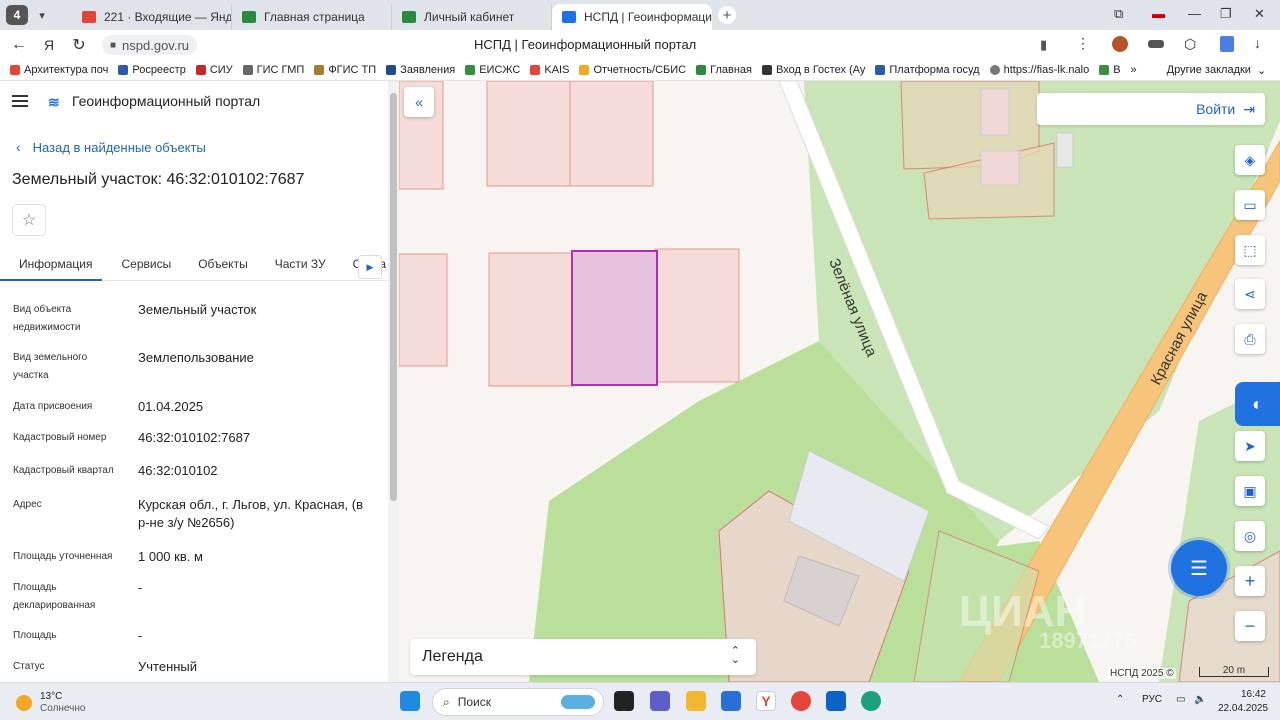 This screenshot has width=1280, height=720. What do you see at coordinates (735, 655) in the screenshot?
I see `expand-icon: ⌃ ⌄` at bounding box center [735, 655].